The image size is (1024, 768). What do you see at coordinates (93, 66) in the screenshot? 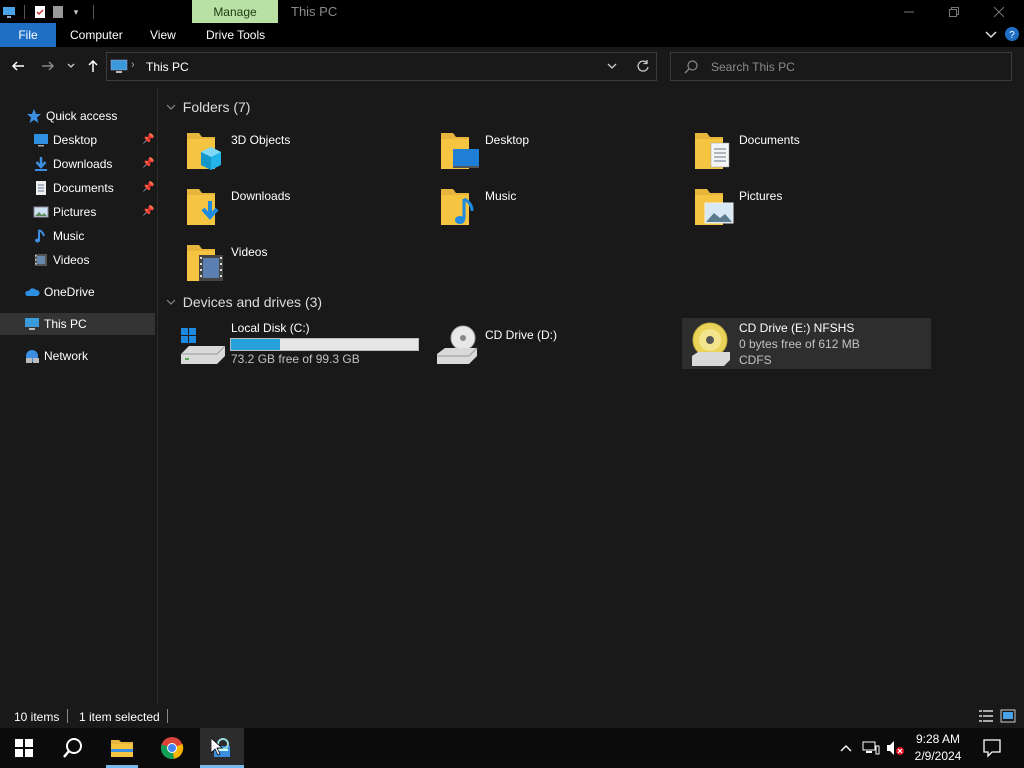
I see `up-button` at bounding box center [93, 66].